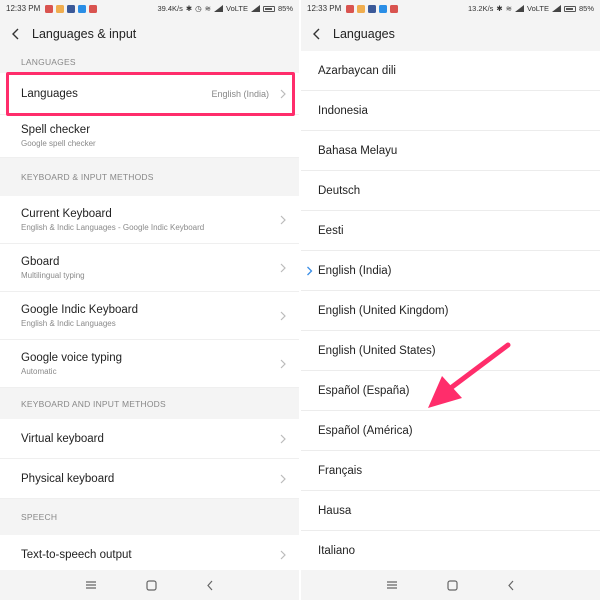 This screenshot has height=600, width=600. What do you see at coordinates (68, 323) in the screenshot?
I see `item-subtitle: English & Indic Languages` at bounding box center [68, 323].